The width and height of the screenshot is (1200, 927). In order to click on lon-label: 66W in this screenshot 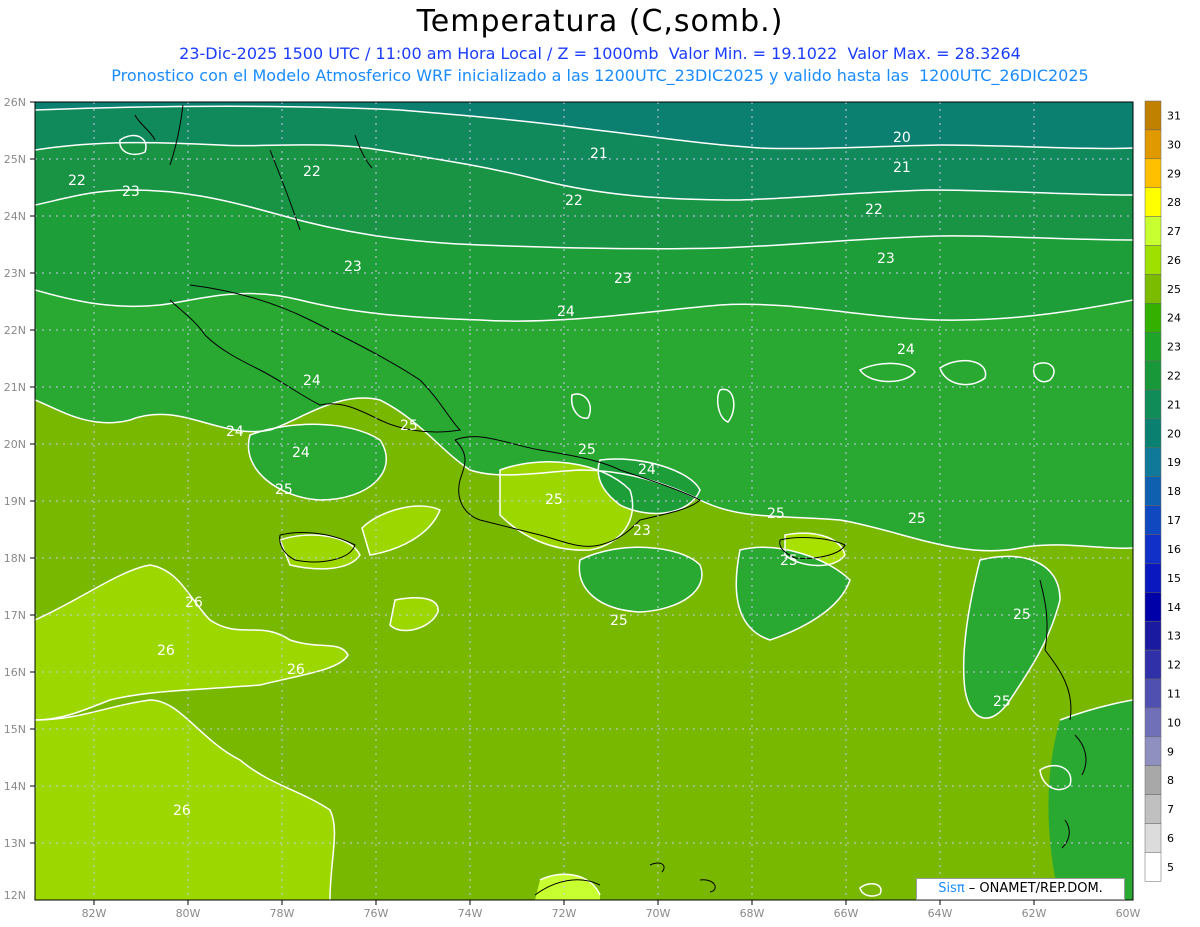, I will do `click(846, 913)`.